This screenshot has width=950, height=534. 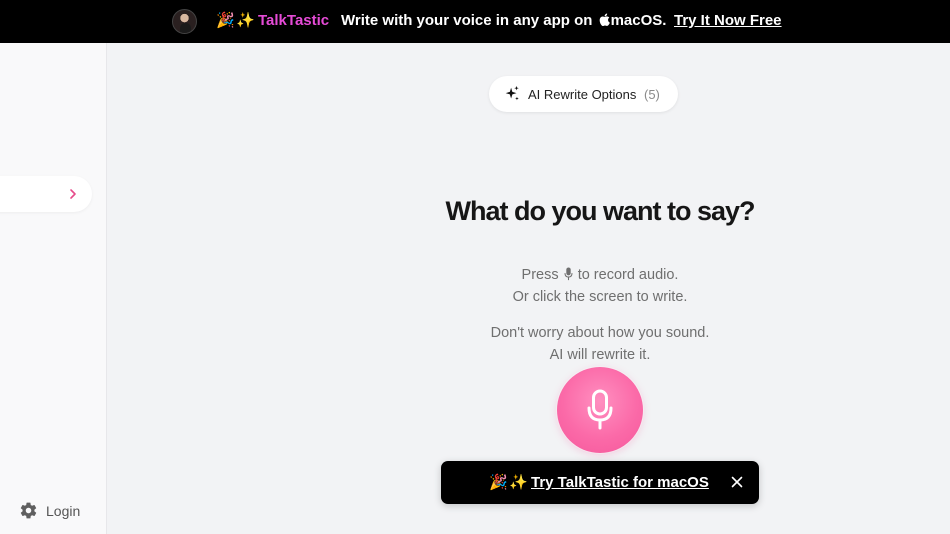 I want to click on banner-text-prefix: Write with your voice in any app on, so click(x=469, y=20).